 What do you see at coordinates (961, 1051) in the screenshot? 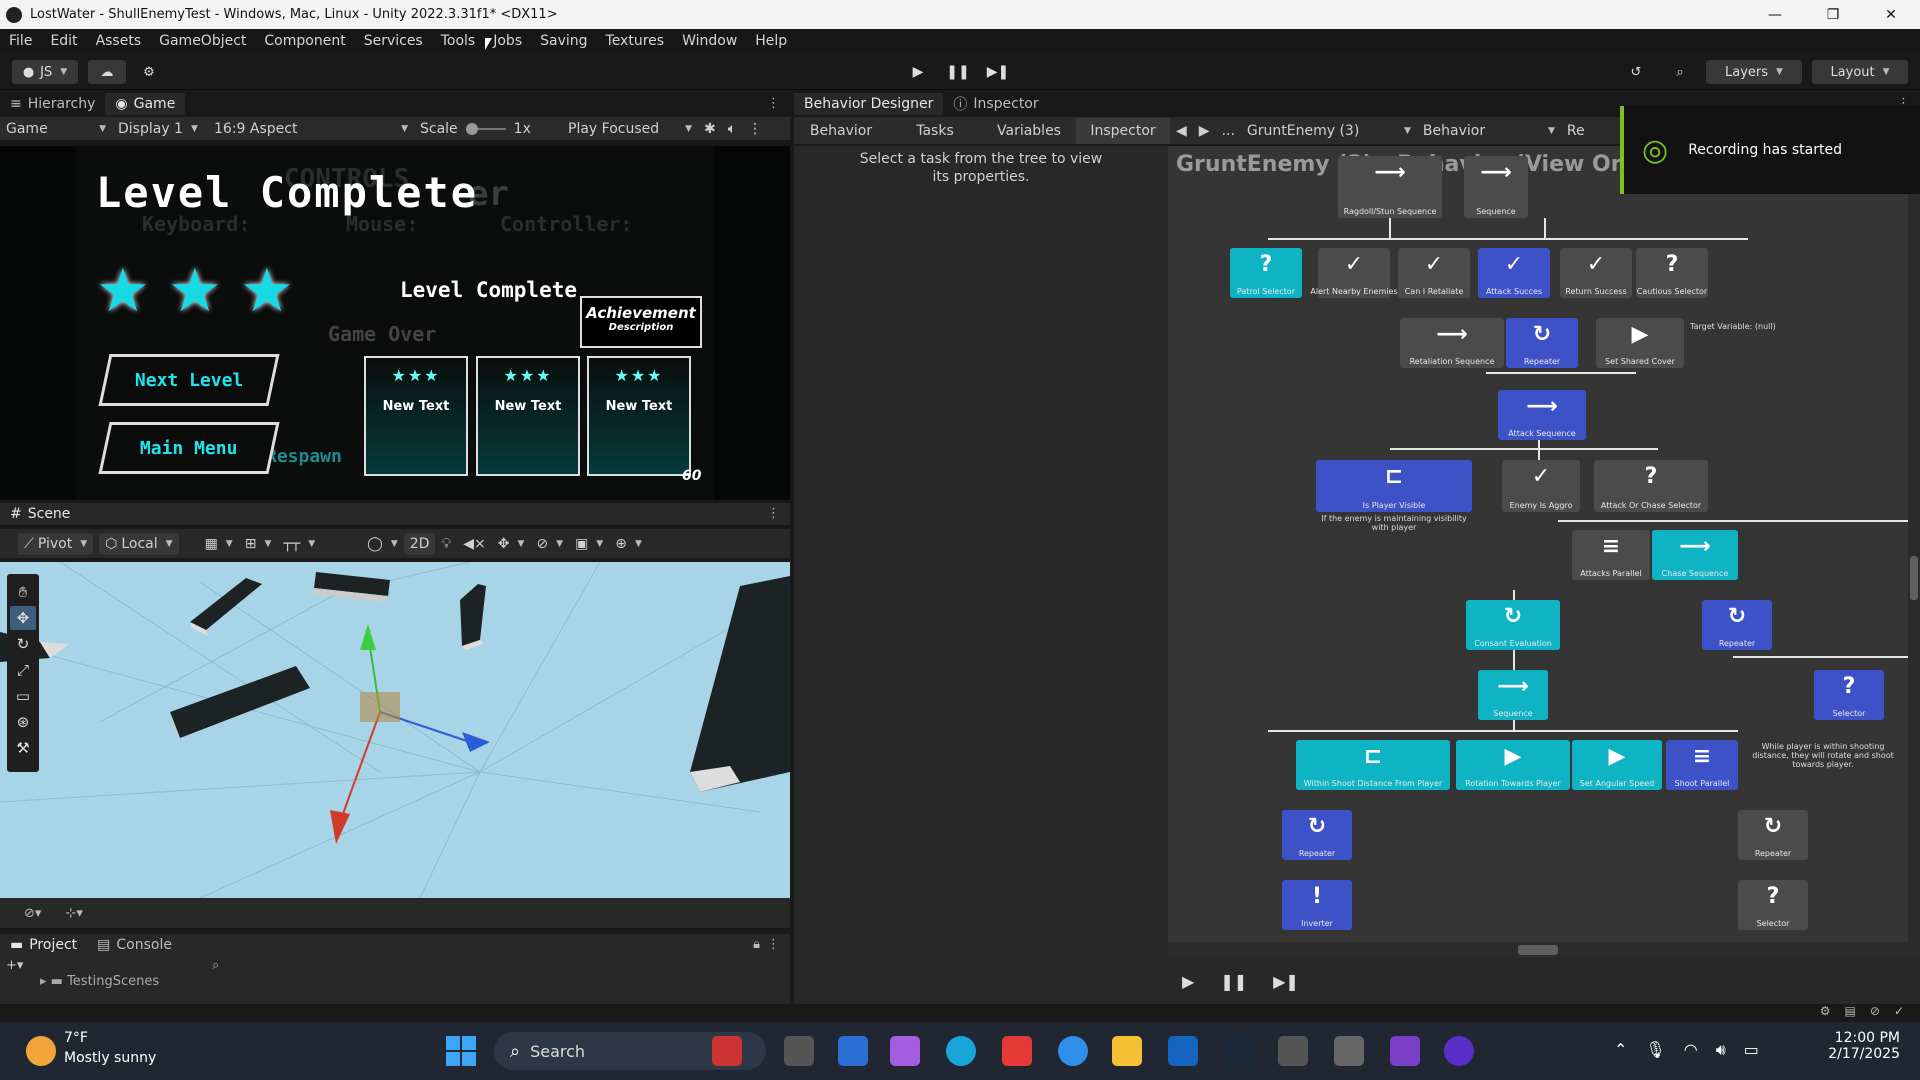
I see `edge-icon` at bounding box center [961, 1051].